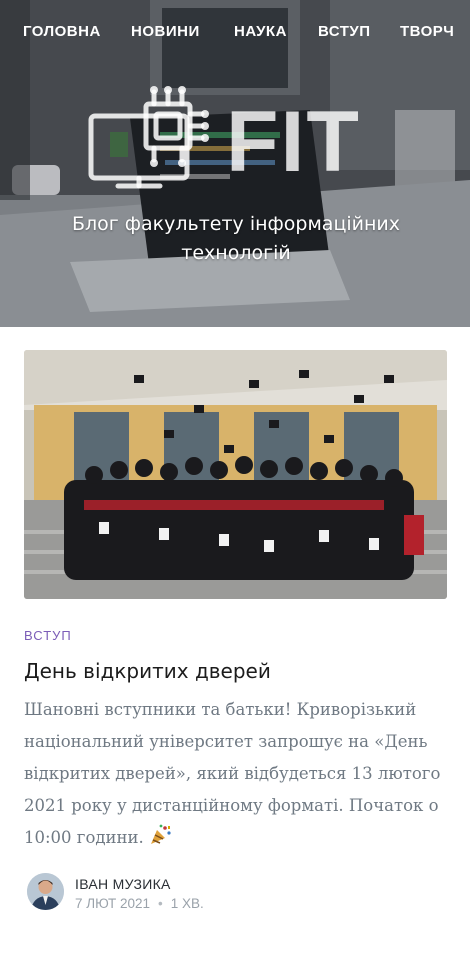  What do you see at coordinates (161, 834) in the screenshot?
I see `party-popper-icon` at bounding box center [161, 834].